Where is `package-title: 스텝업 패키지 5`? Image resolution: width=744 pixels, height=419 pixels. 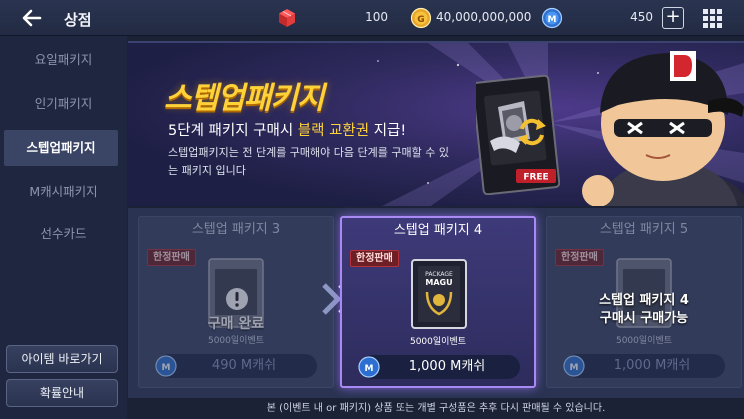
package-title: 스텝업 패키지 5 is located at coordinates (644, 229).